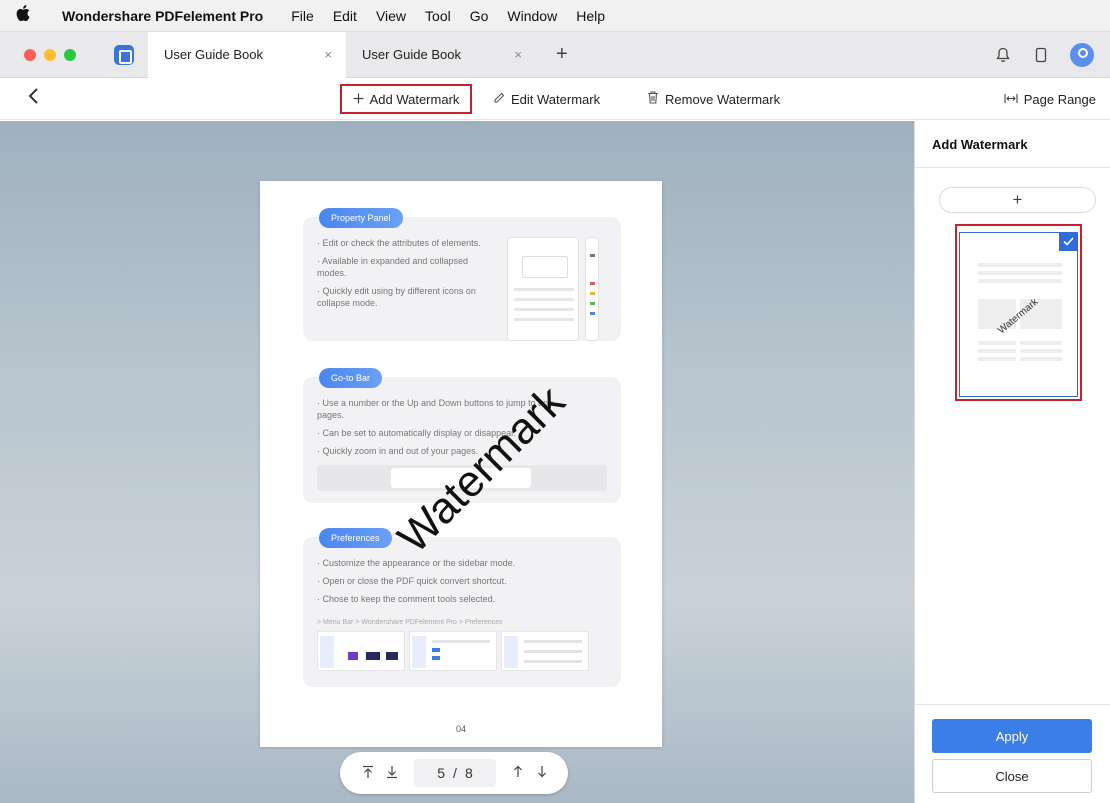  I want to click on page-number: 04, so click(460, 729).